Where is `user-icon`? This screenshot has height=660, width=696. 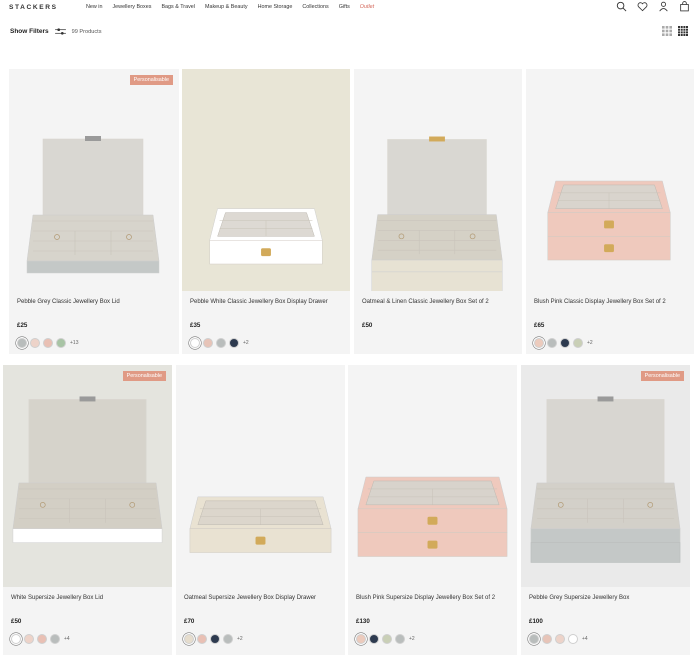 user-icon is located at coordinates (663, 6).